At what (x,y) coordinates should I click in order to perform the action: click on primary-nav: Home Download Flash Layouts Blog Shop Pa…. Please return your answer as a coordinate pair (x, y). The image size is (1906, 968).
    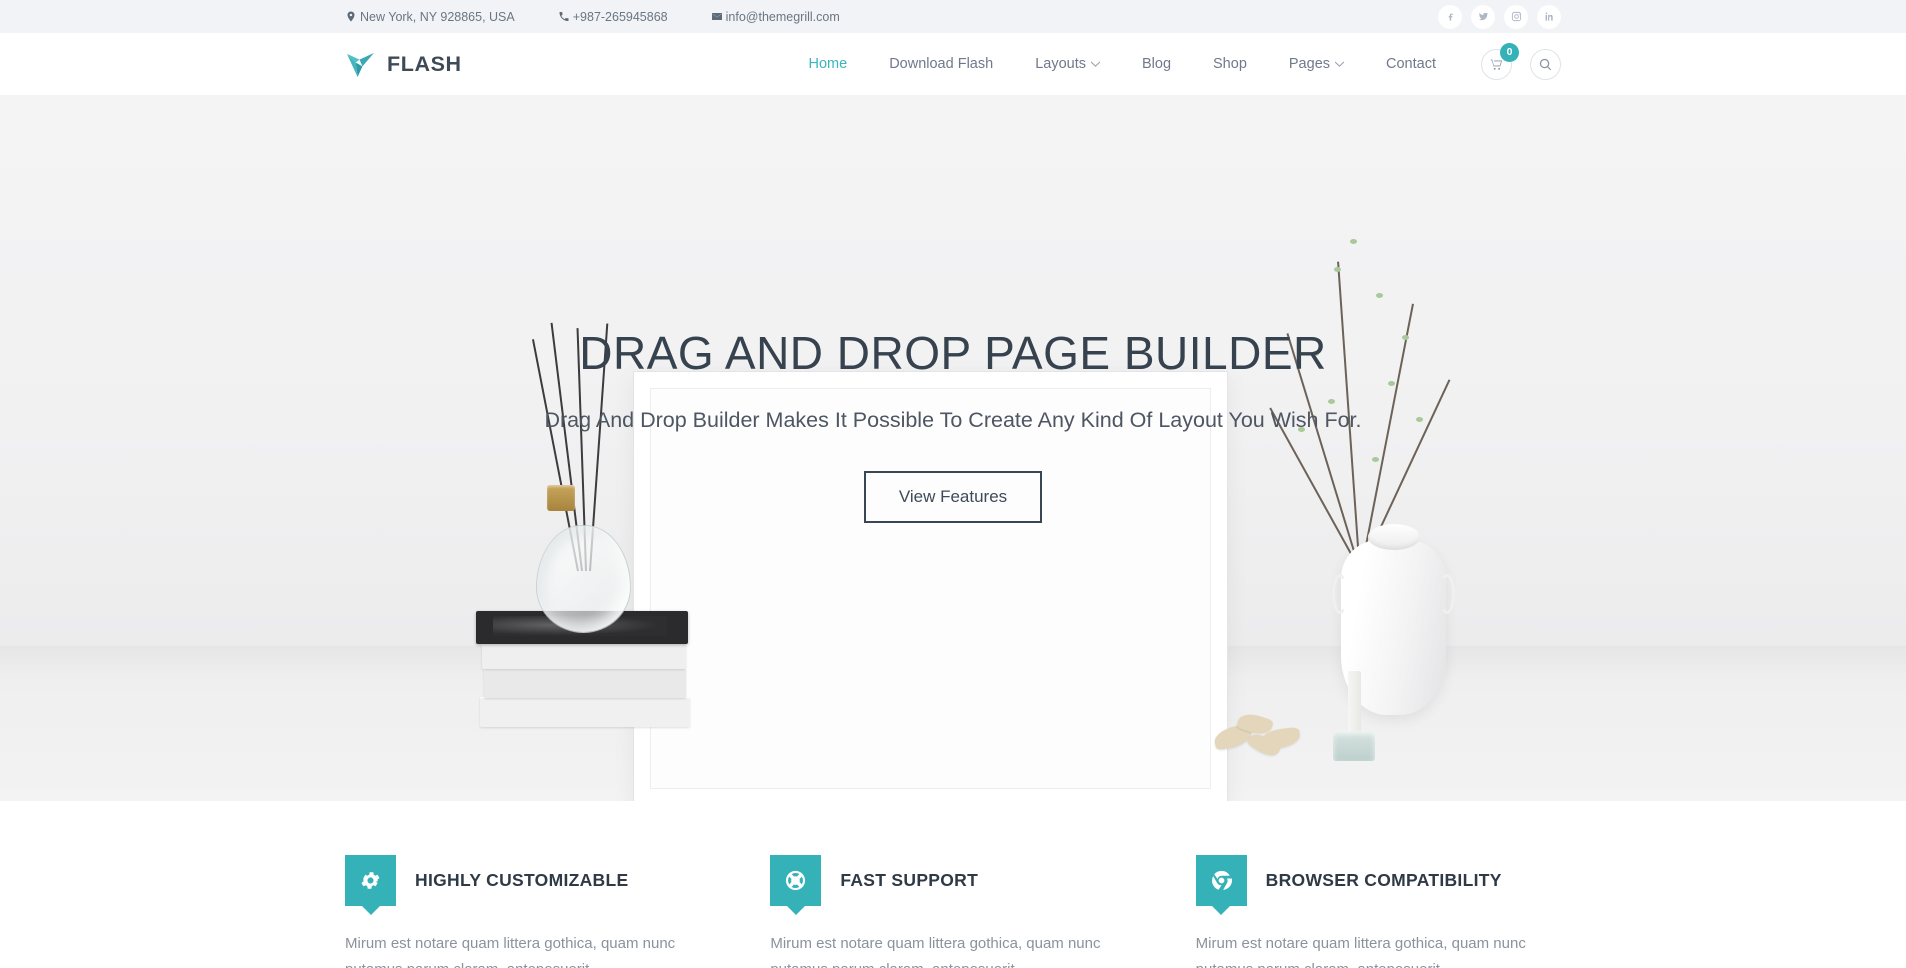
    Looking at the image, I should click on (1122, 64).